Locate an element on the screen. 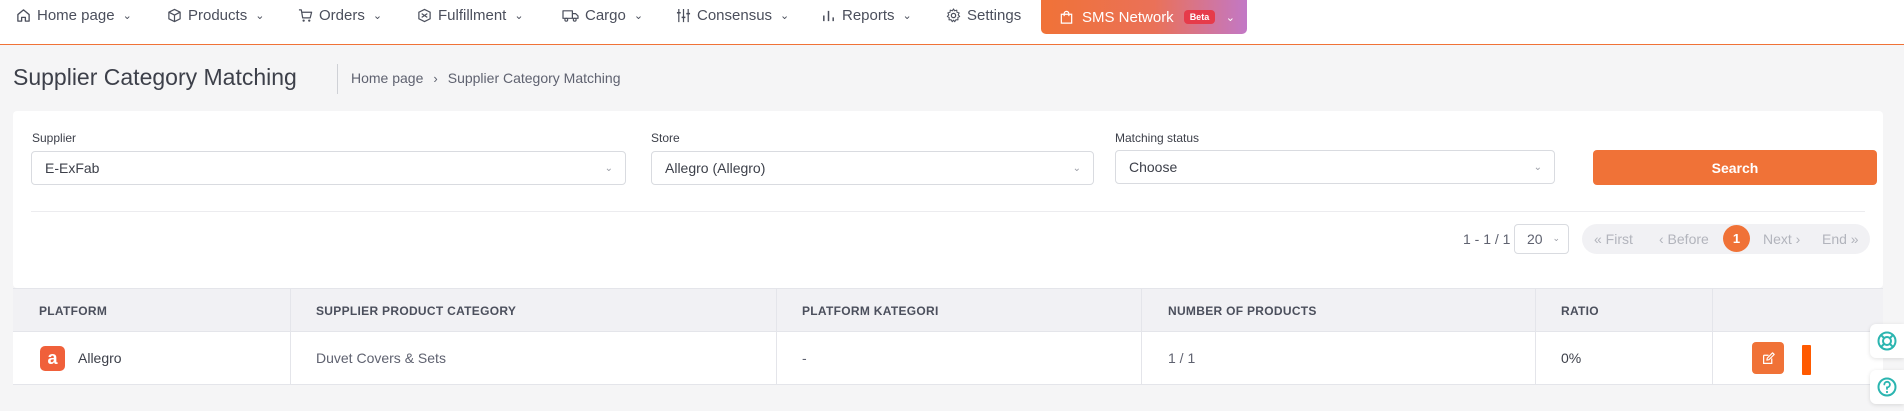  allegro-logo: a is located at coordinates (52, 358).